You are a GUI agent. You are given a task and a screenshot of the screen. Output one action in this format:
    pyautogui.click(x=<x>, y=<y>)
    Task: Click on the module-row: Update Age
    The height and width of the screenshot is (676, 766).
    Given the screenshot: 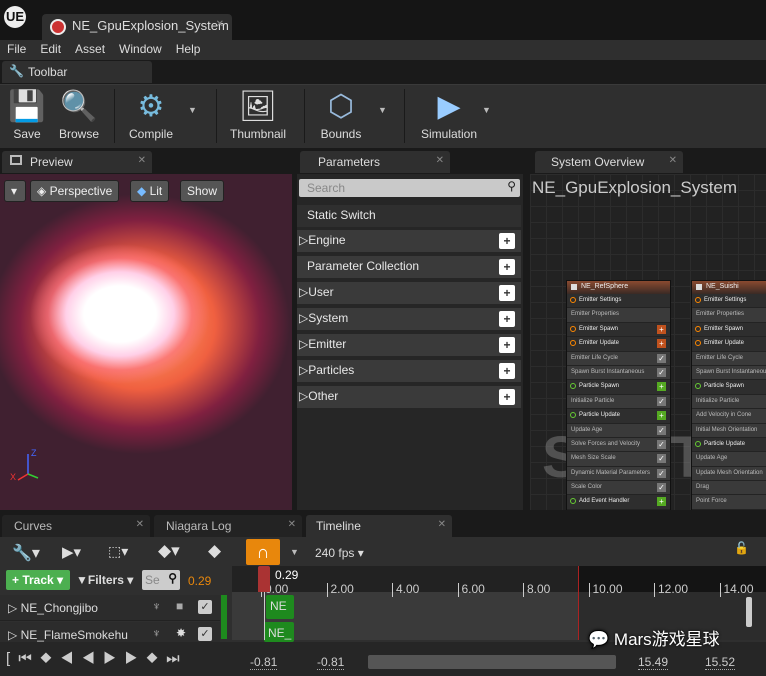 What is the action you would take?
    pyautogui.click(x=729, y=459)
    